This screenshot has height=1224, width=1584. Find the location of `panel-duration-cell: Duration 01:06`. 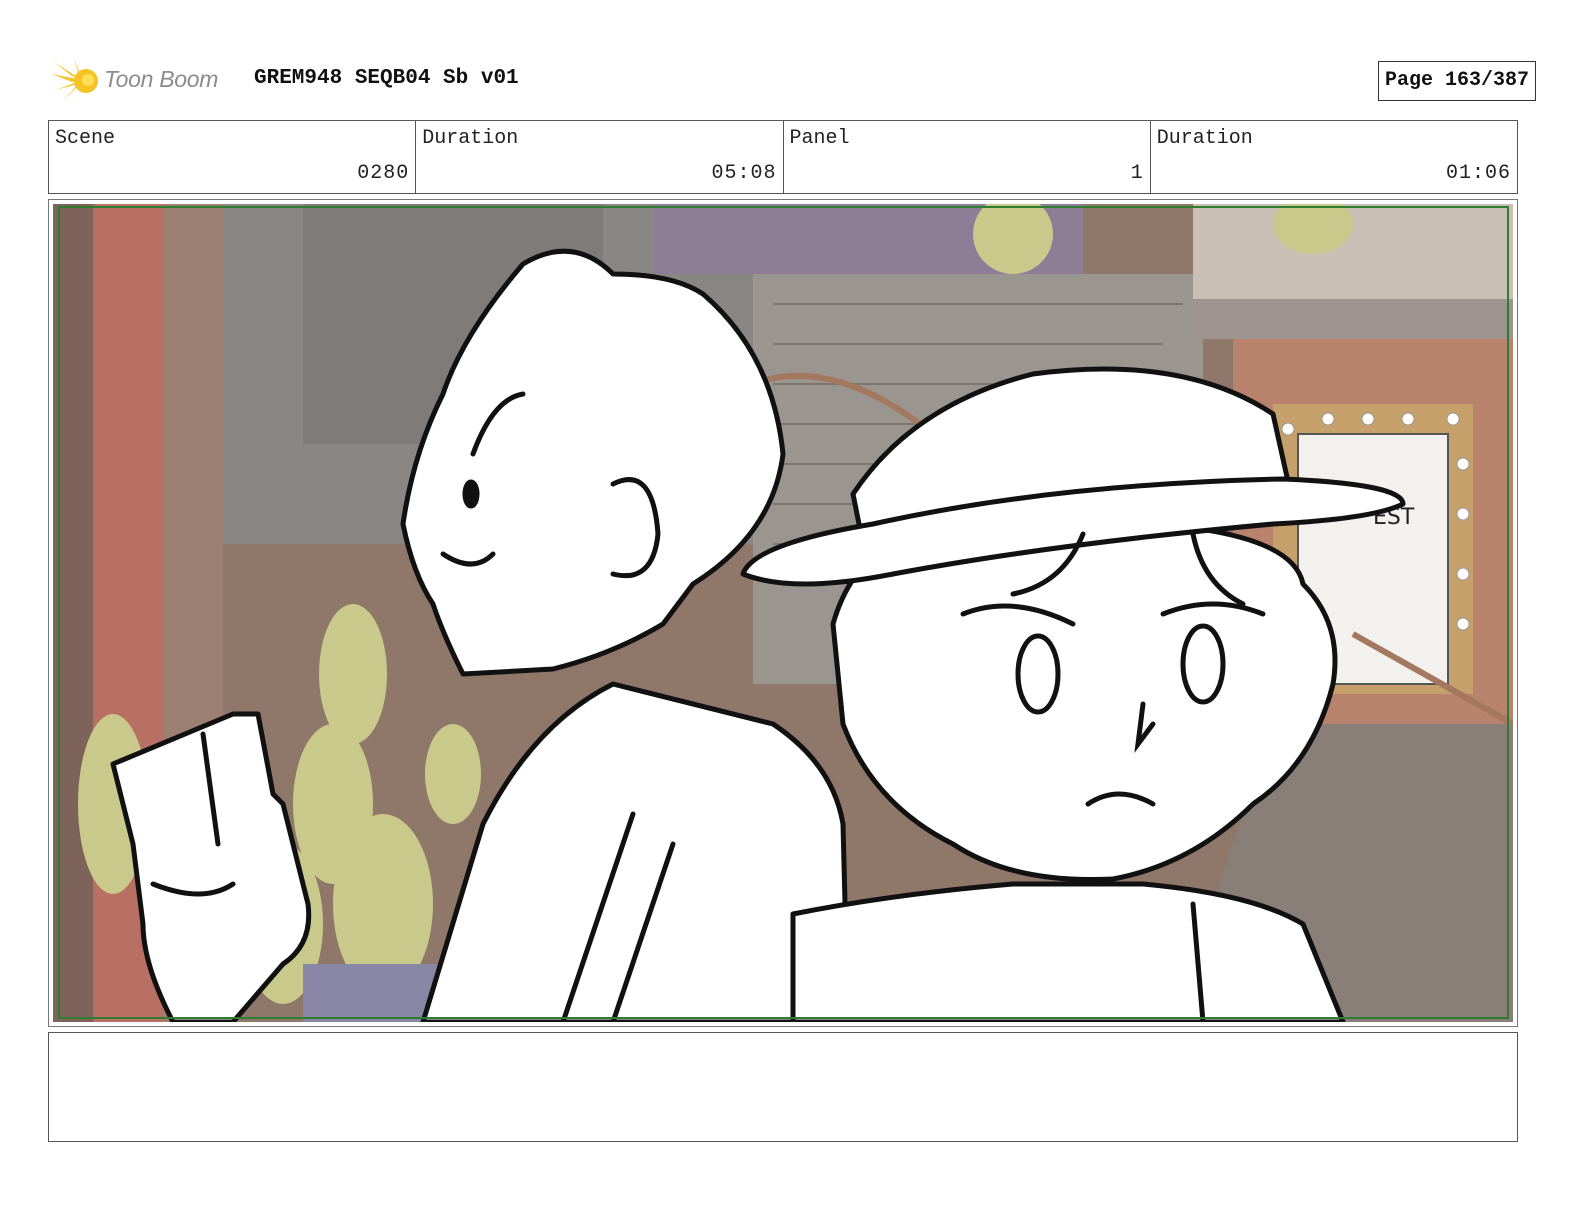

panel-duration-cell: Duration 01:06 is located at coordinates (1334, 157).